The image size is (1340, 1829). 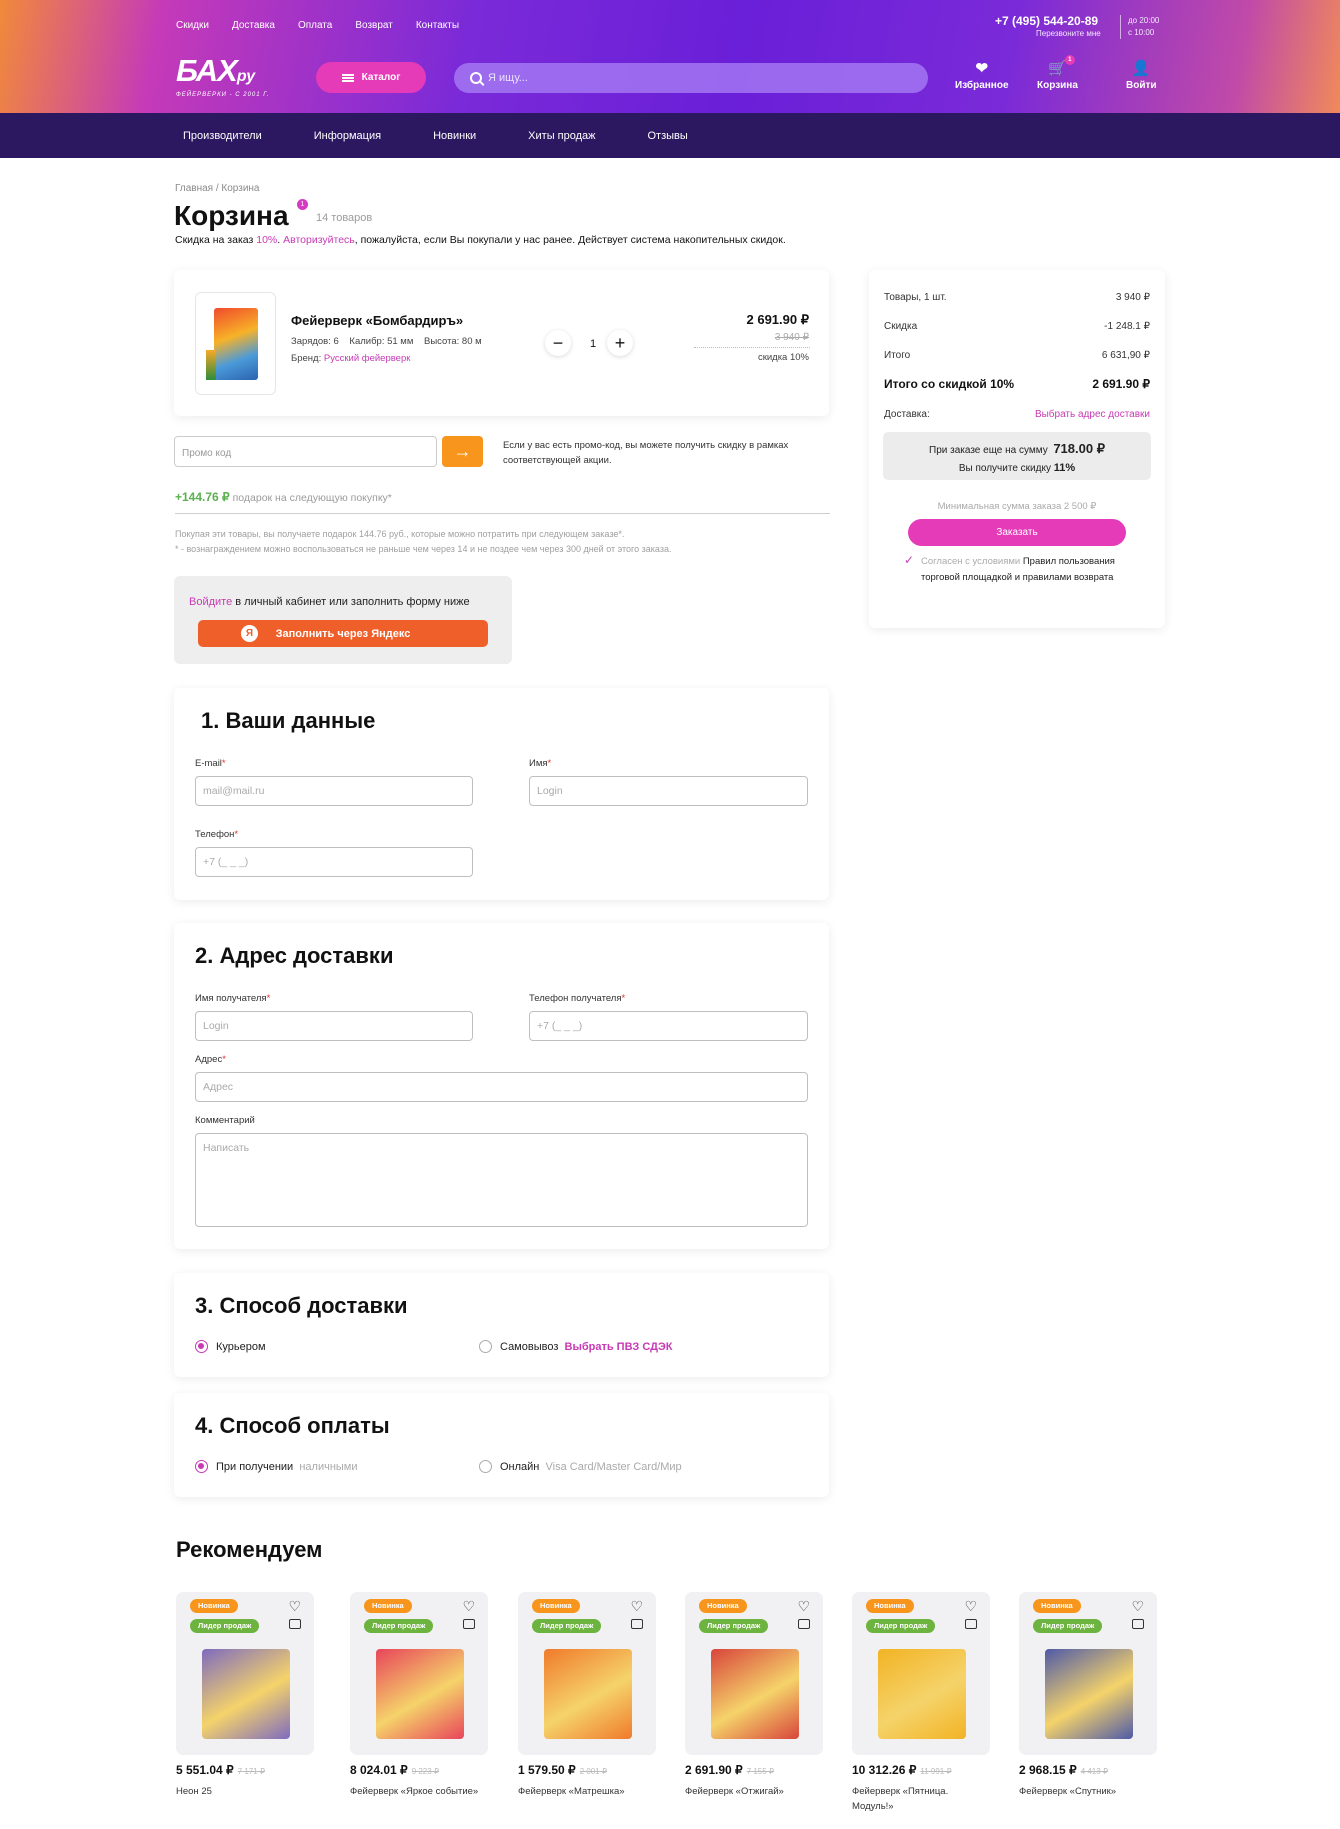 What do you see at coordinates (371, 77) in the screenshot?
I see `catalog-button: Каталог` at bounding box center [371, 77].